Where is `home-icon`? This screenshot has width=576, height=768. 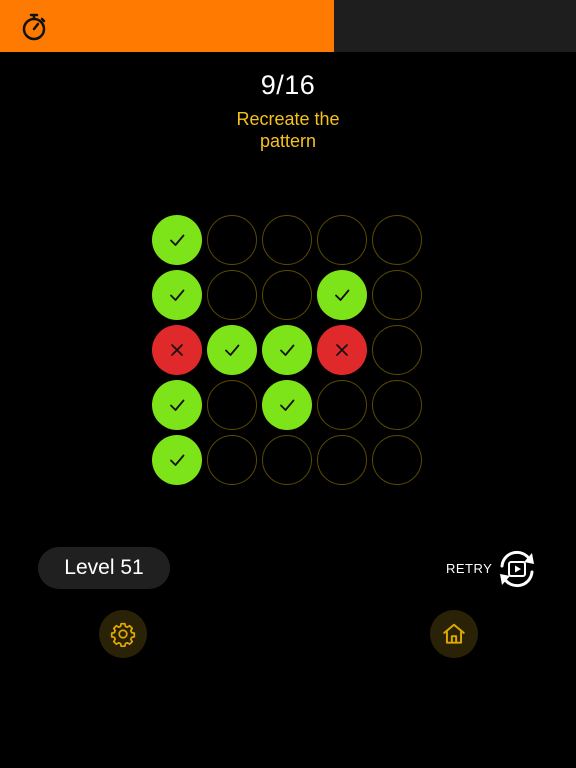 home-icon is located at coordinates (454, 633).